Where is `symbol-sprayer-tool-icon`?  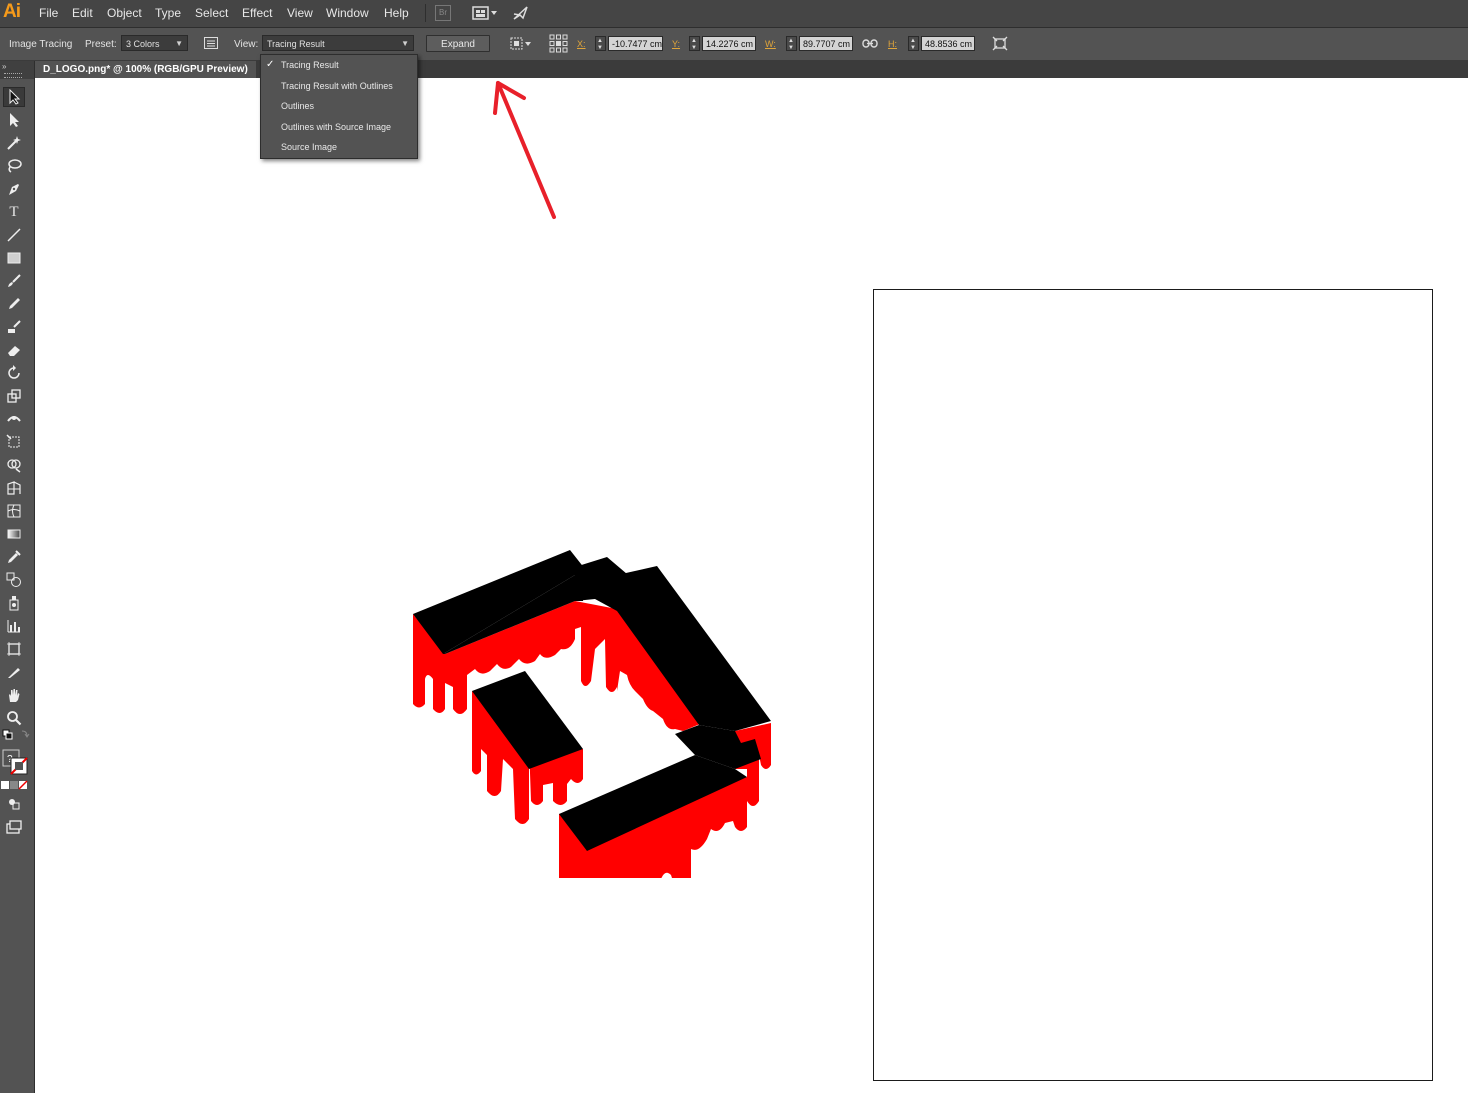
symbol-sprayer-tool-icon is located at coordinates (14, 603).